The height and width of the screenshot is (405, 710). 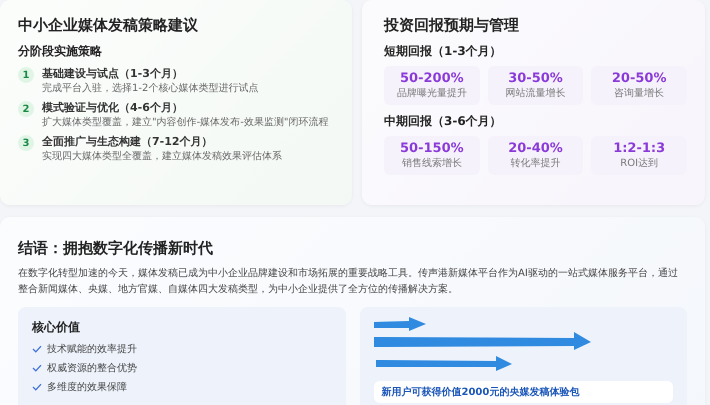 What do you see at coordinates (639, 93) in the screenshot?
I see `stat-label: 咨询量增长` at bounding box center [639, 93].